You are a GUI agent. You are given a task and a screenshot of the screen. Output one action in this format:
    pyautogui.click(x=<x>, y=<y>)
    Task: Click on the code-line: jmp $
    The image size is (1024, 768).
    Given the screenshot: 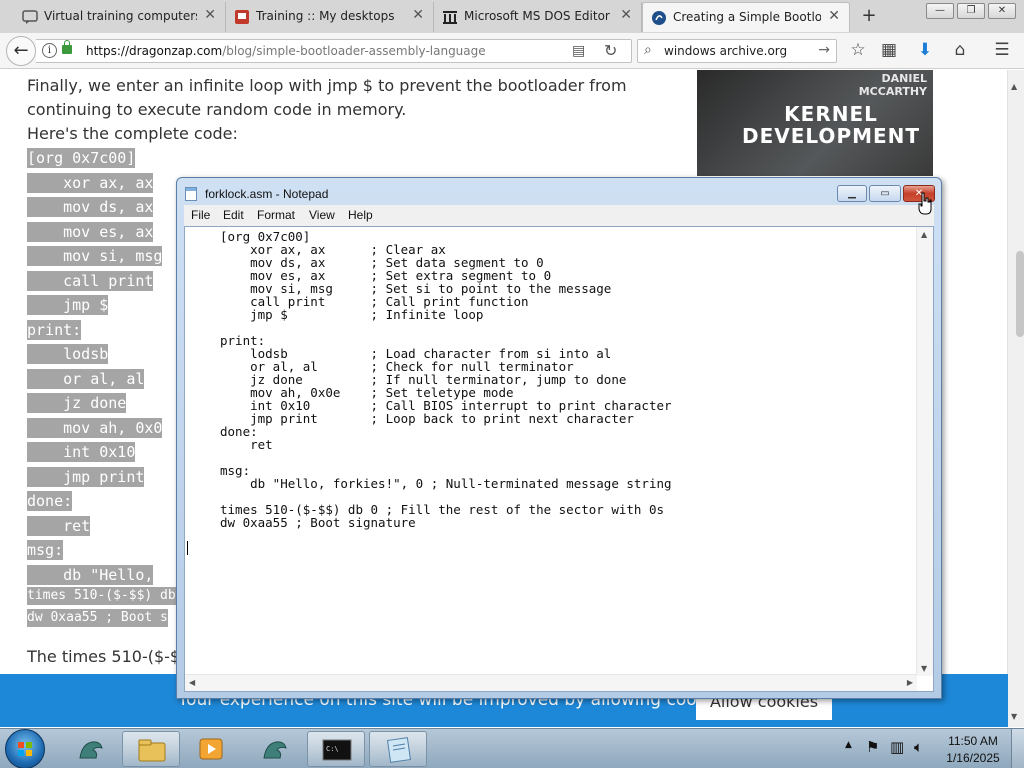 What is the action you would take?
    pyautogui.click(x=68, y=305)
    